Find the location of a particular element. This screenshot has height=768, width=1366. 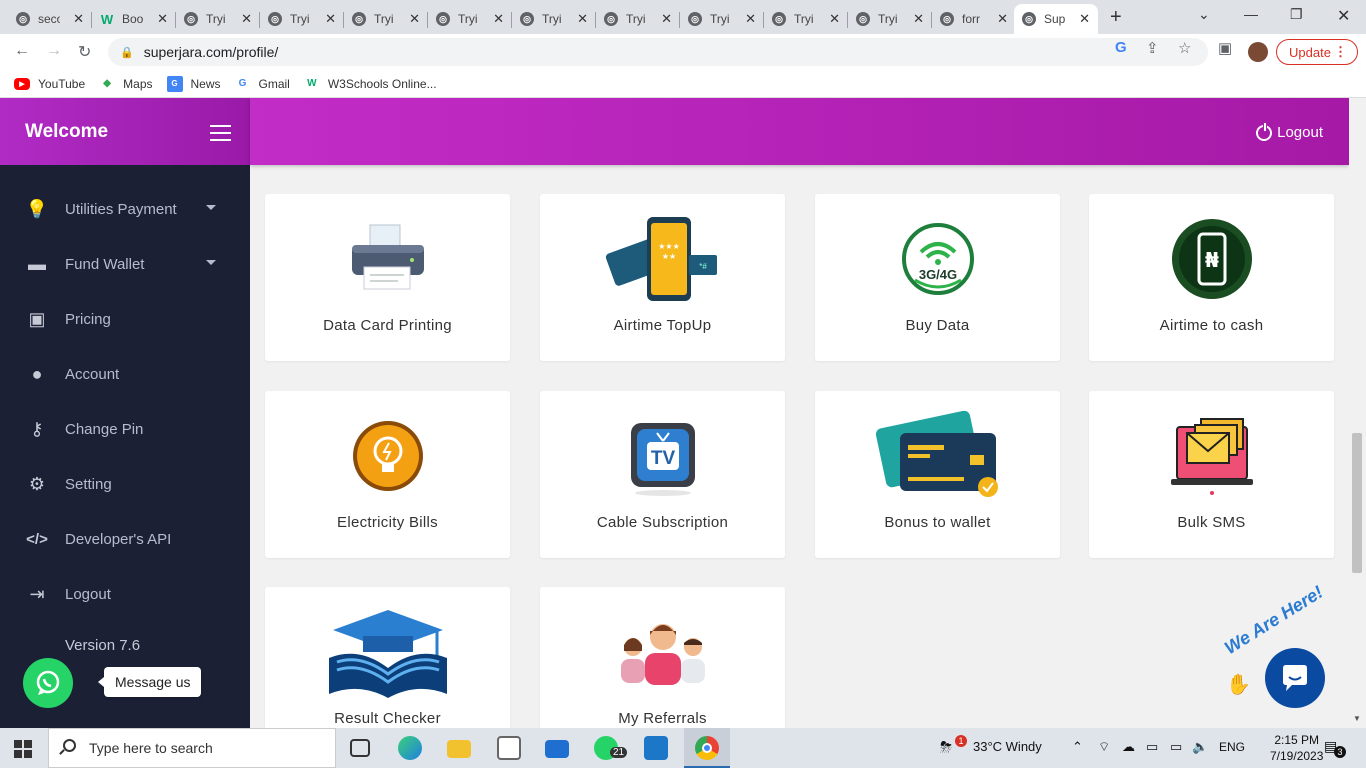

file-explorer-icon is located at coordinates (459, 749).